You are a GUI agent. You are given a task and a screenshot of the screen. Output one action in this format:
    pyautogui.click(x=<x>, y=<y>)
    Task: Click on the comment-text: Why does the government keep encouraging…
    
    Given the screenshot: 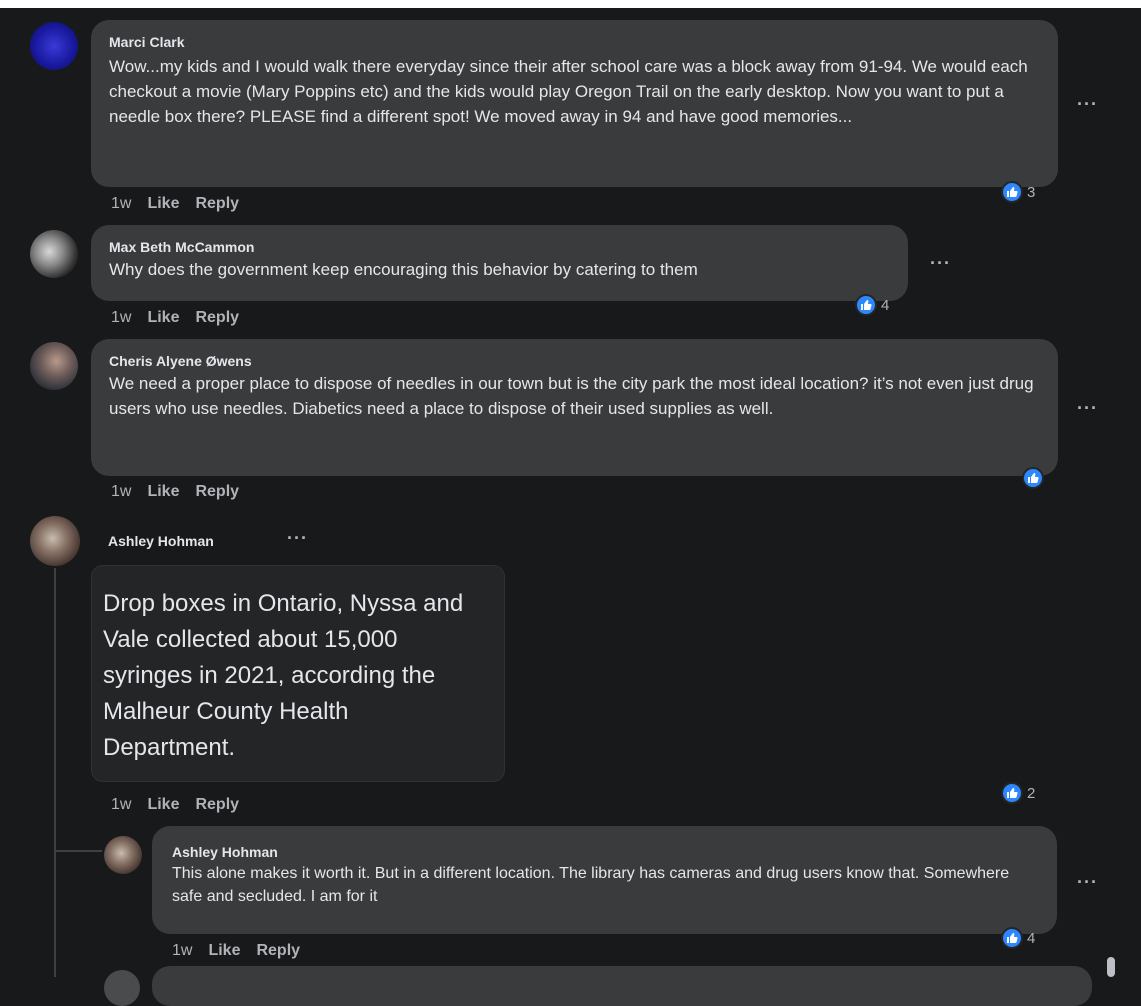 What is the action you would take?
    pyautogui.click(x=403, y=269)
    